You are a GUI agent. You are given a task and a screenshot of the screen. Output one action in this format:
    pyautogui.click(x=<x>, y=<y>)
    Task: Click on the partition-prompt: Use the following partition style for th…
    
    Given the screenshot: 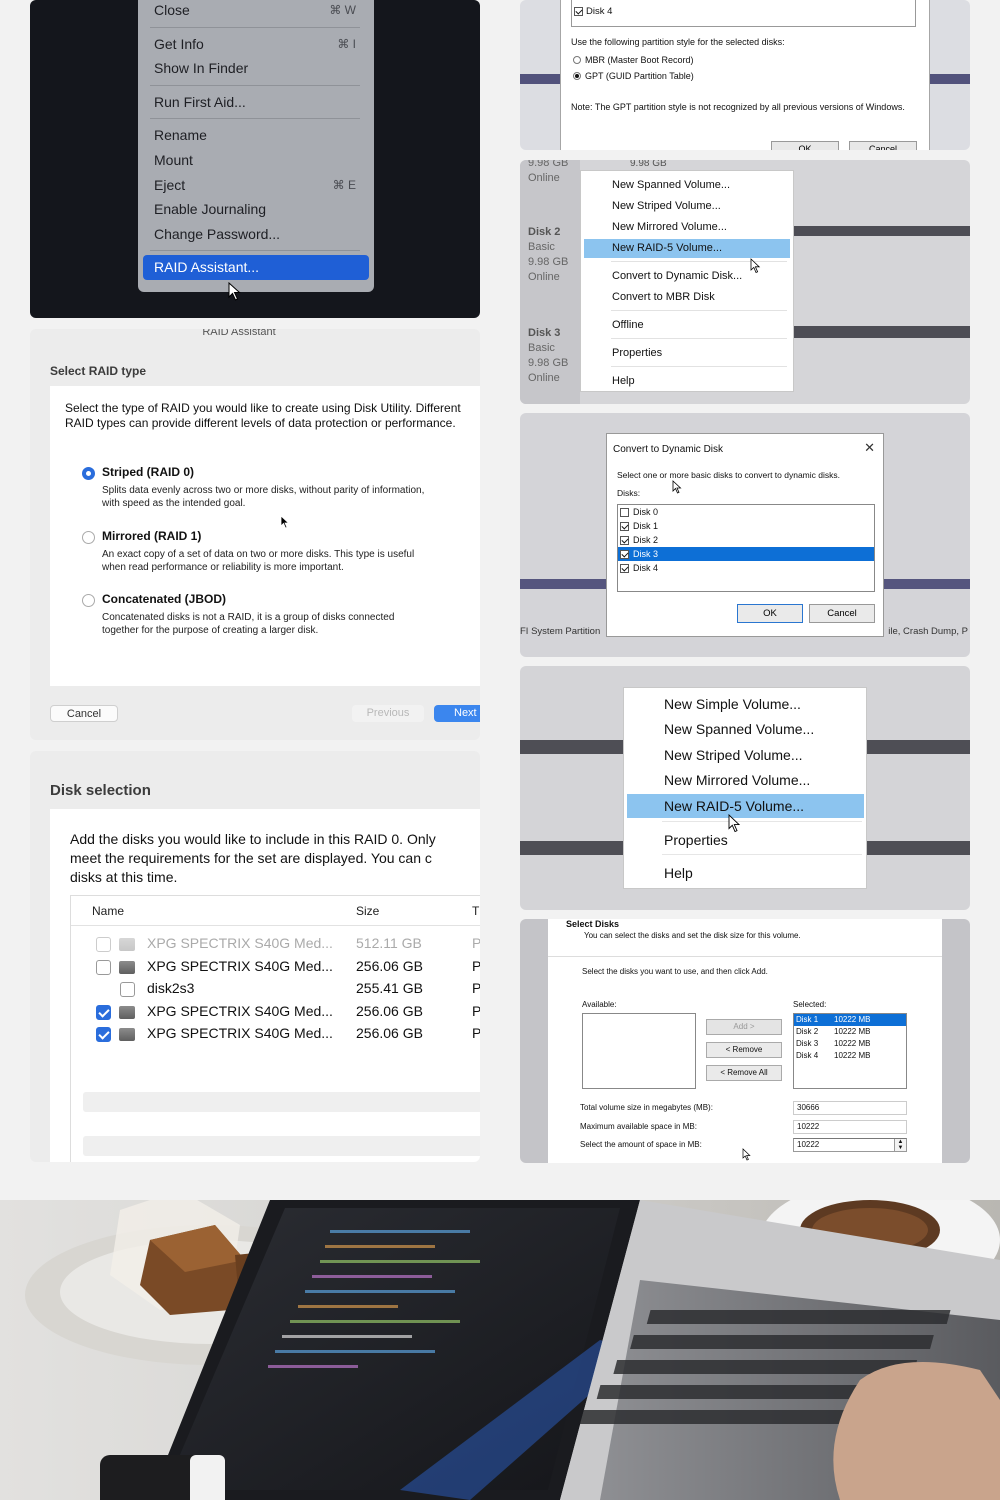 What is the action you would take?
    pyautogui.click(x=678, y=42)
    